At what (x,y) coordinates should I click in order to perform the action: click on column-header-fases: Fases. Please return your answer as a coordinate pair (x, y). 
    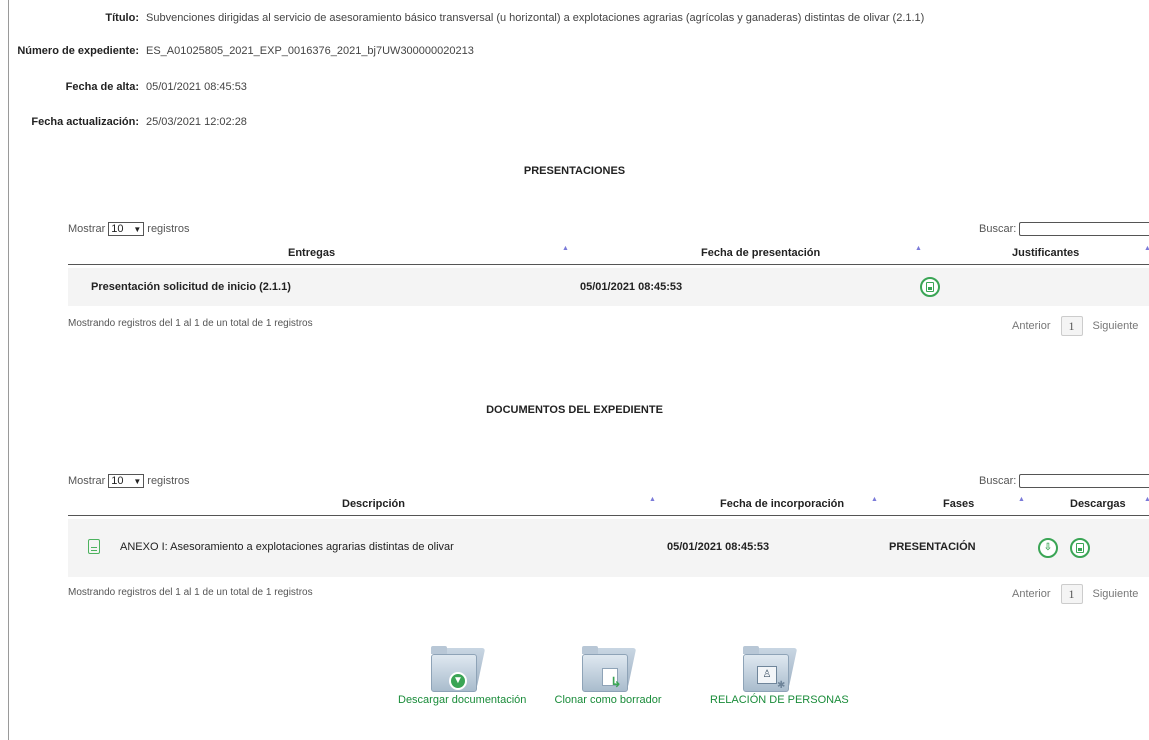
    Looking at the image, I should click on (958, 504).